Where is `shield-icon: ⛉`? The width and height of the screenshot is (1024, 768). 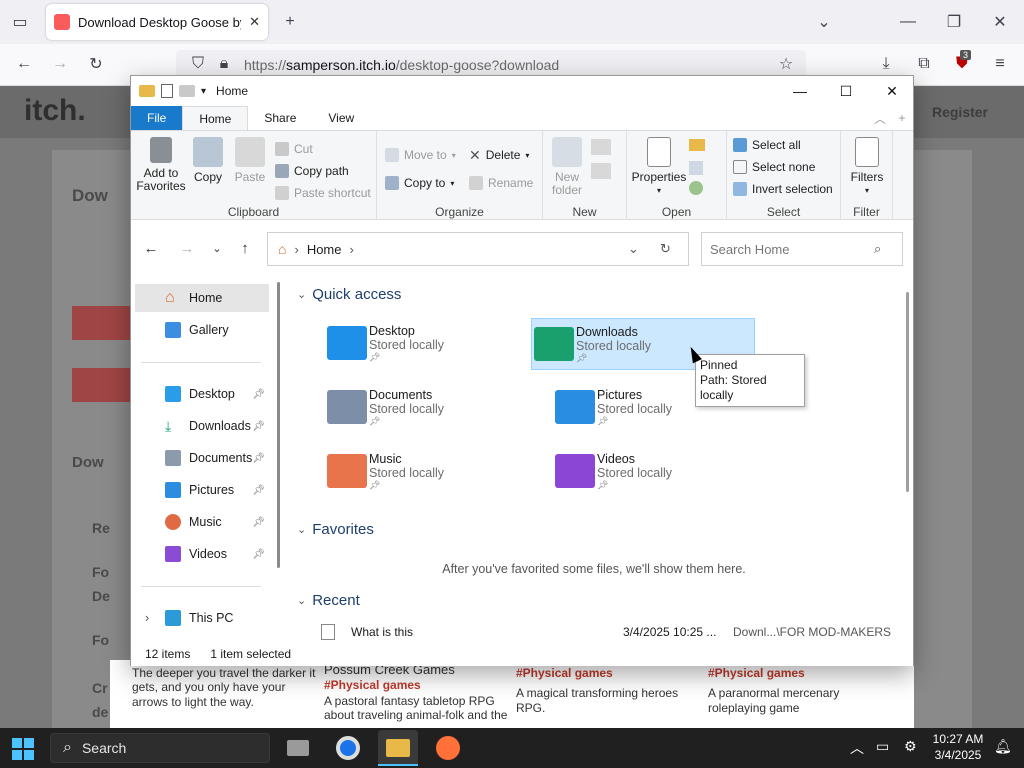
shield-icon: ⛉ is located at coordinates (198, 64).